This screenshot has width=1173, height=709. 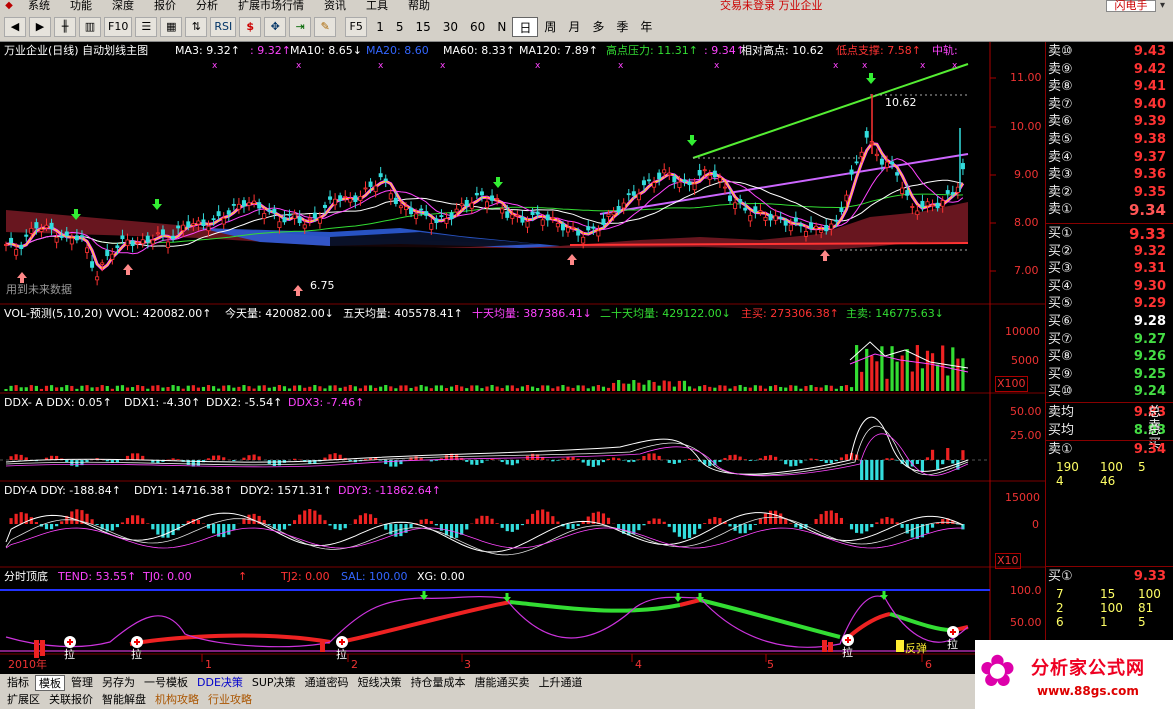 I want to click on period-15min: 15, so click(x=422, y=27).